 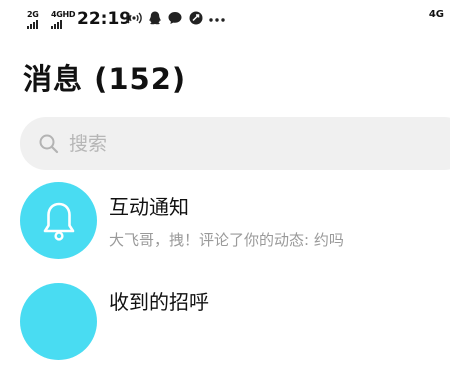 I want to click on network-indicator: 4G, so click(x=436, y=14).